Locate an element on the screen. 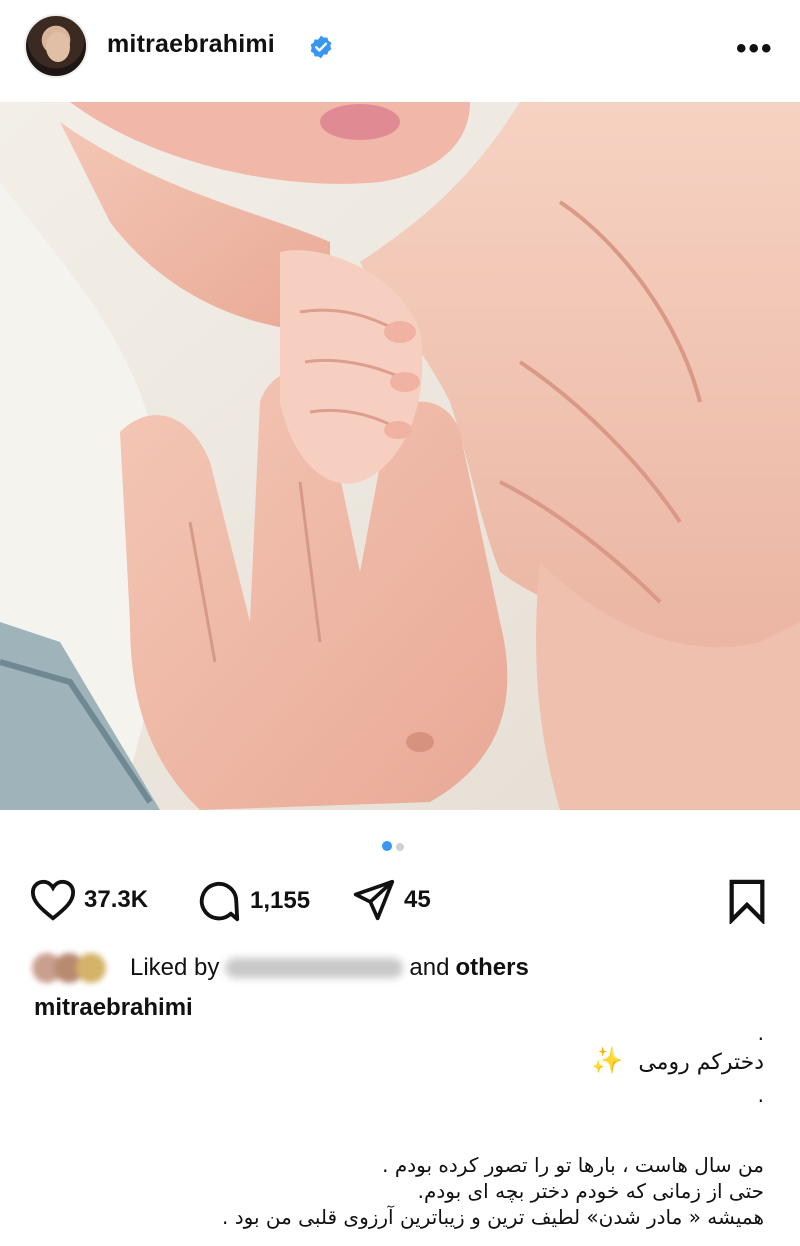 This screenshot has width=800, height=1246. caption-title-line: دخترکم رومی ✨ is located at coordinates (384, 1062).